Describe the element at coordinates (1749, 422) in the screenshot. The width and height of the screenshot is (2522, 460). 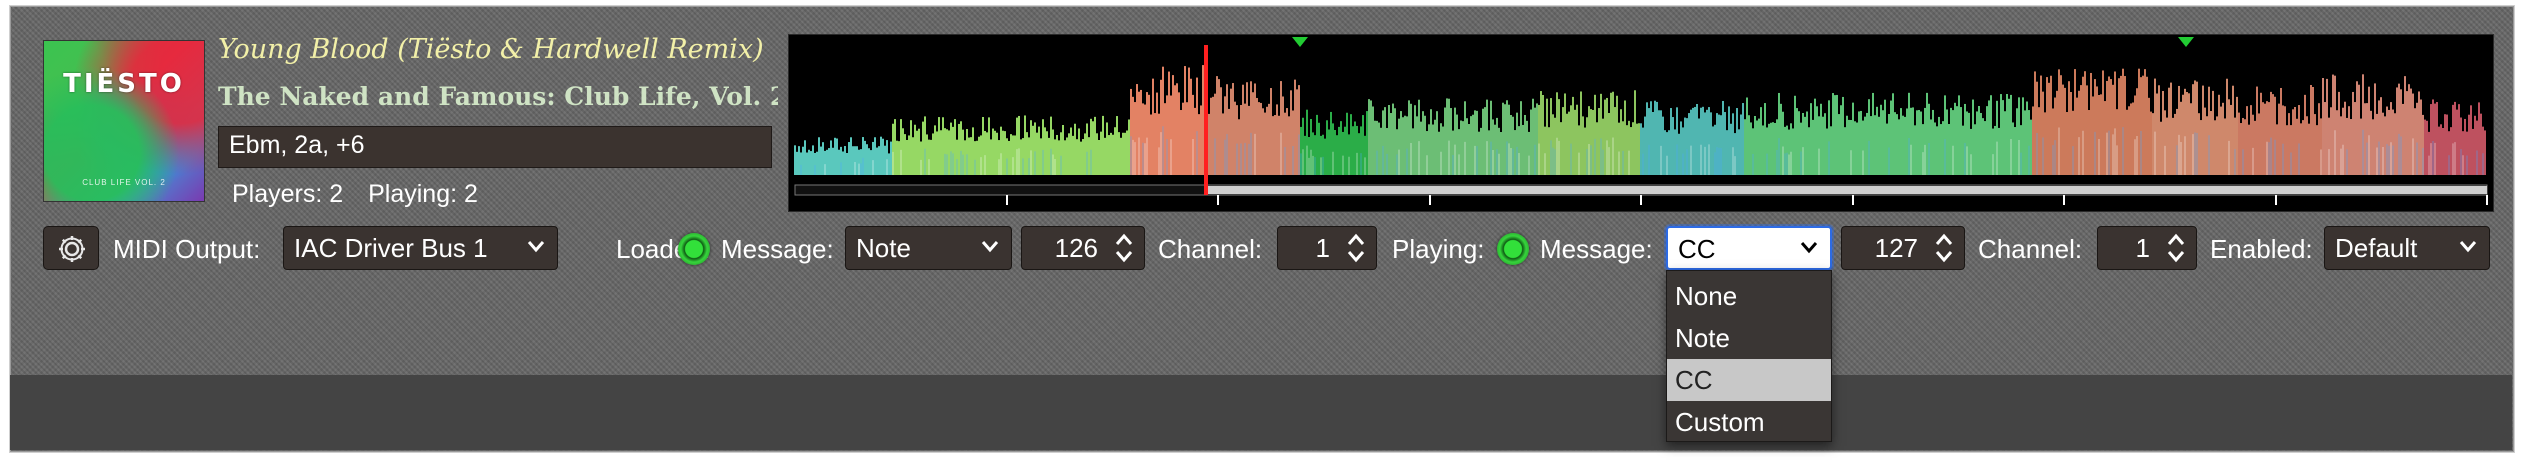
I see `menu-item-custom: Custom` at that location.